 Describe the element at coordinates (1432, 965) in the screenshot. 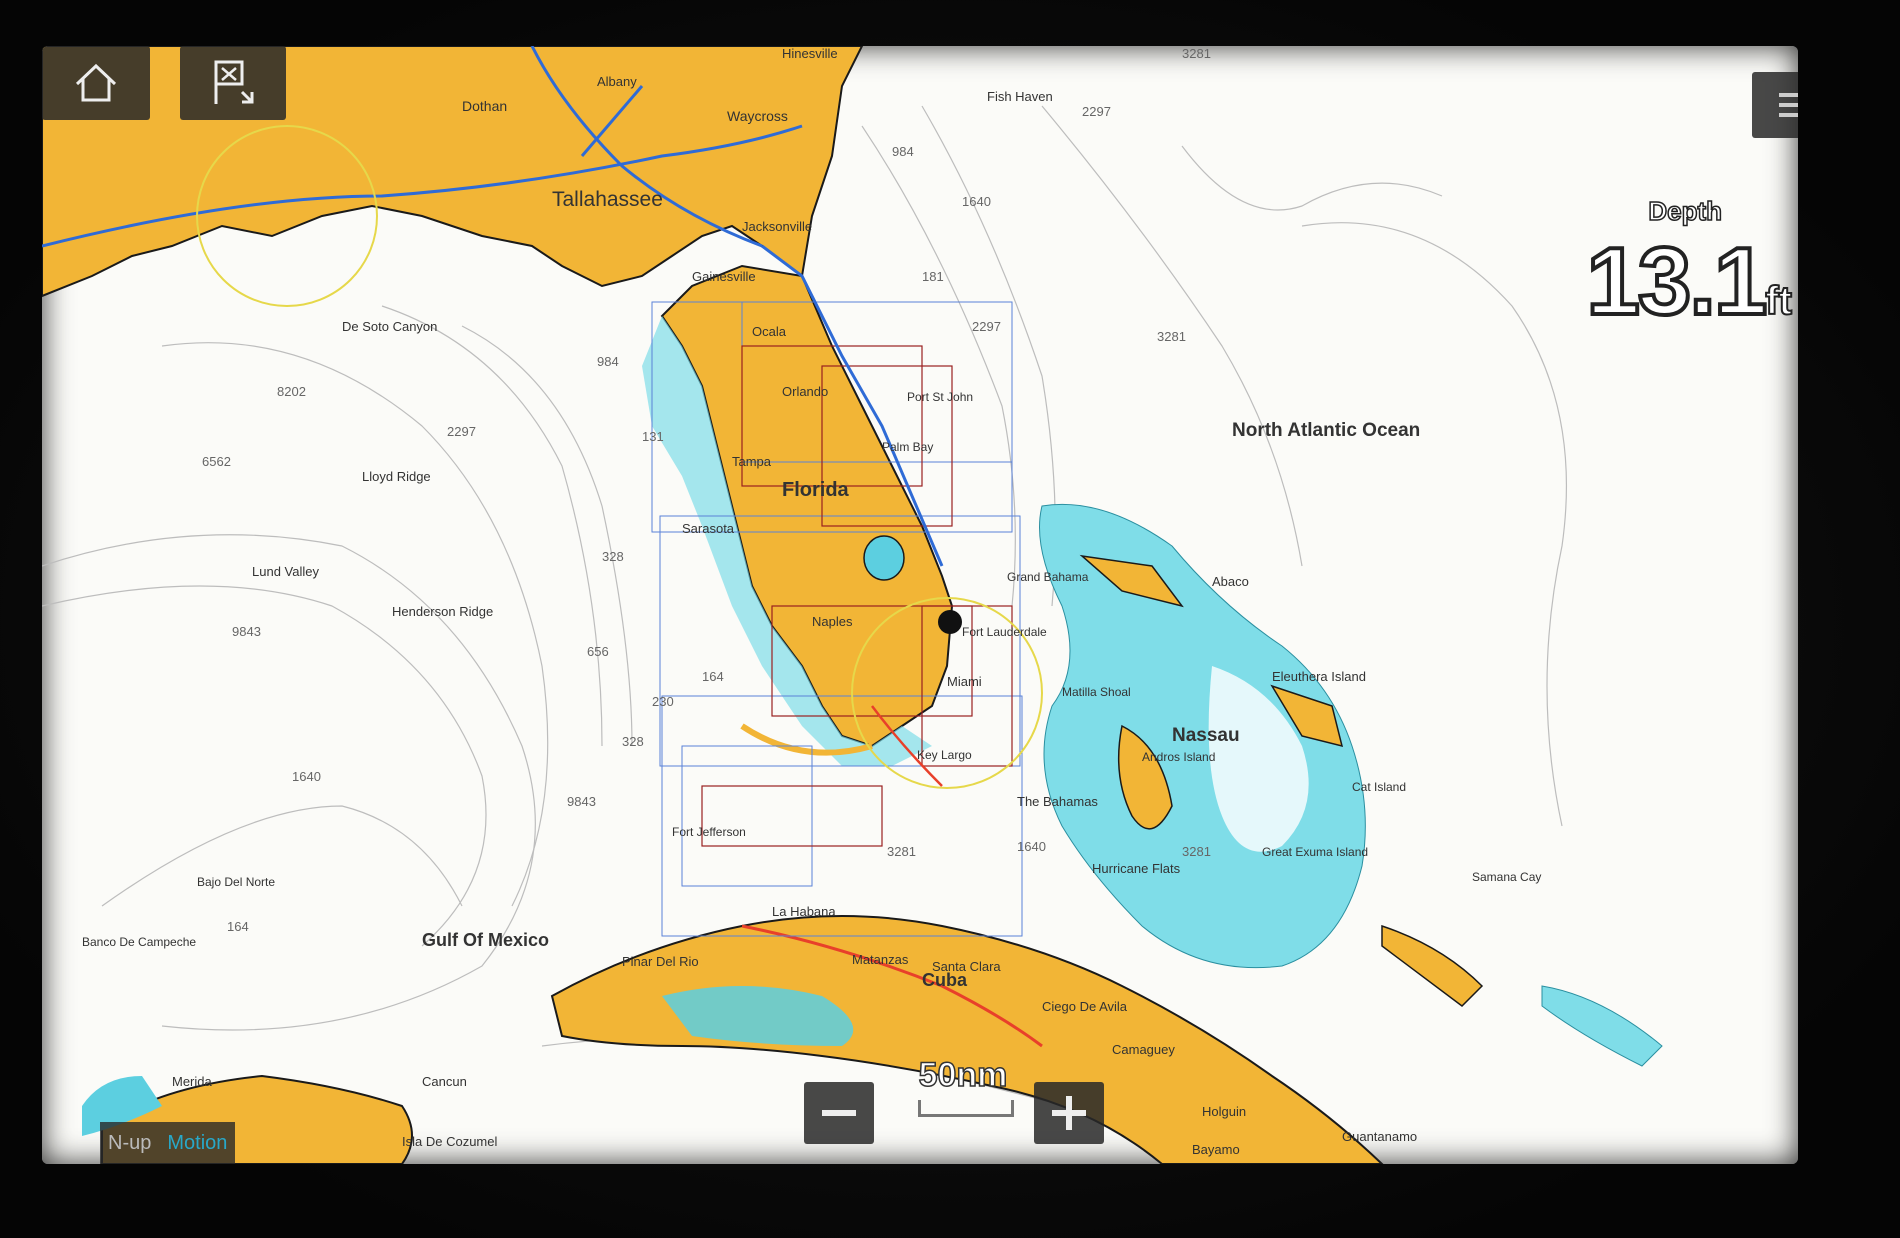

I see `exuma-islands` at that location.